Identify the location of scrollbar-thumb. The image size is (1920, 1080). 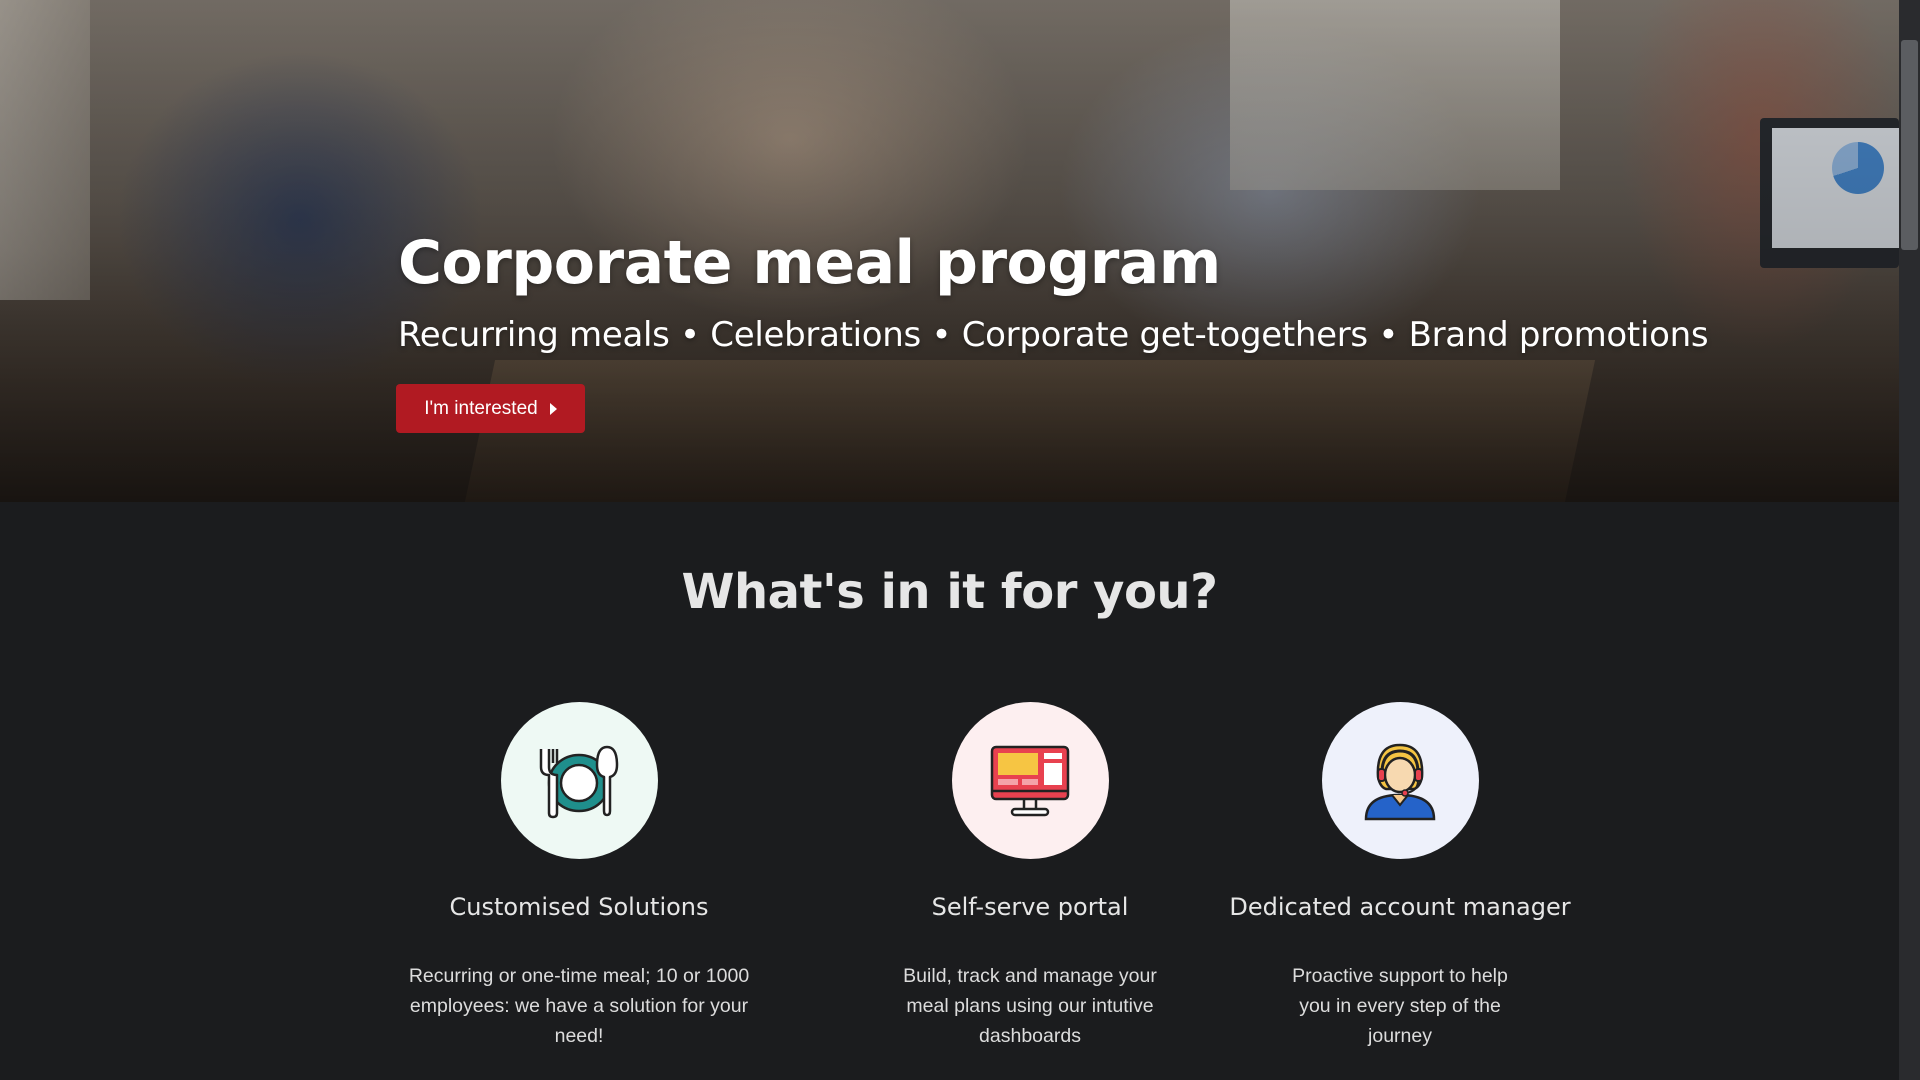
(1909, 145).